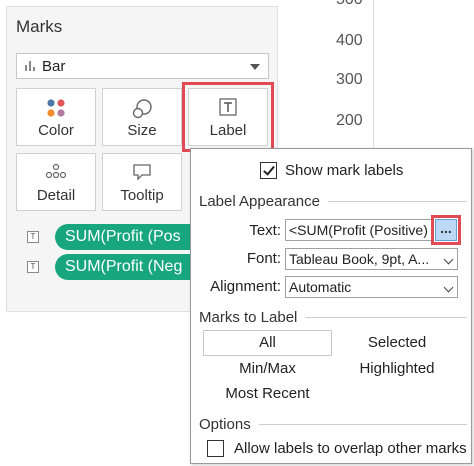  Describe the element at coordinates (358, 230) in the screenshot. I see `text-field: <SUM(Profit (Positive)` at that location.